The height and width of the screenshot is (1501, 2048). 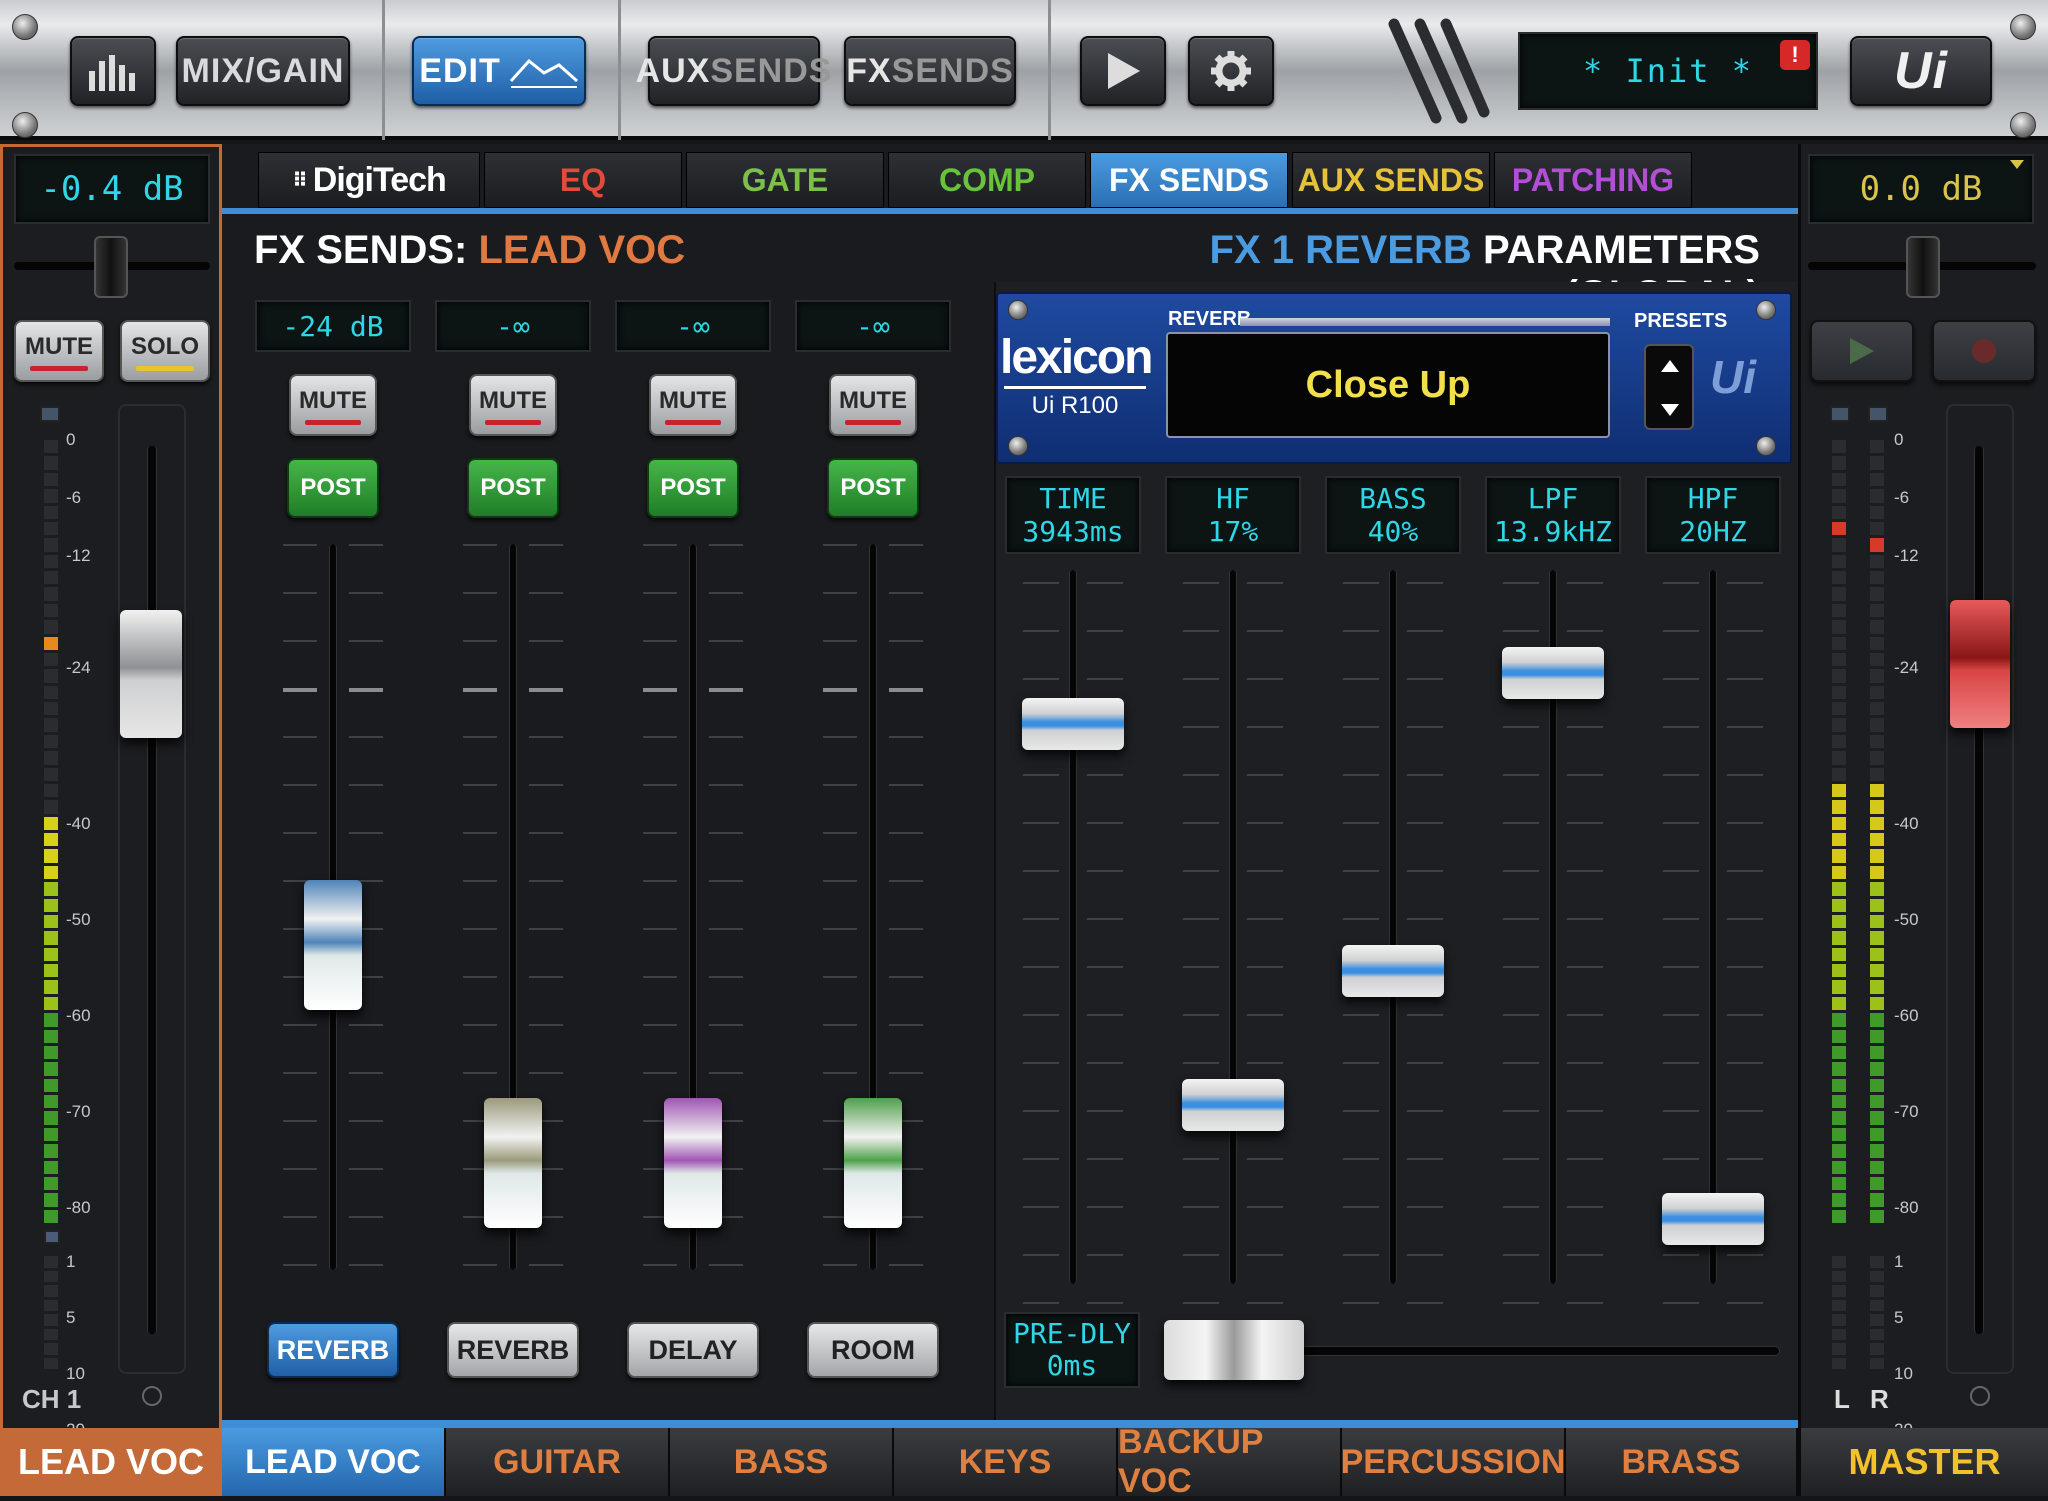 I want to click on master-link-icon, so click(x=1980, y=1396).